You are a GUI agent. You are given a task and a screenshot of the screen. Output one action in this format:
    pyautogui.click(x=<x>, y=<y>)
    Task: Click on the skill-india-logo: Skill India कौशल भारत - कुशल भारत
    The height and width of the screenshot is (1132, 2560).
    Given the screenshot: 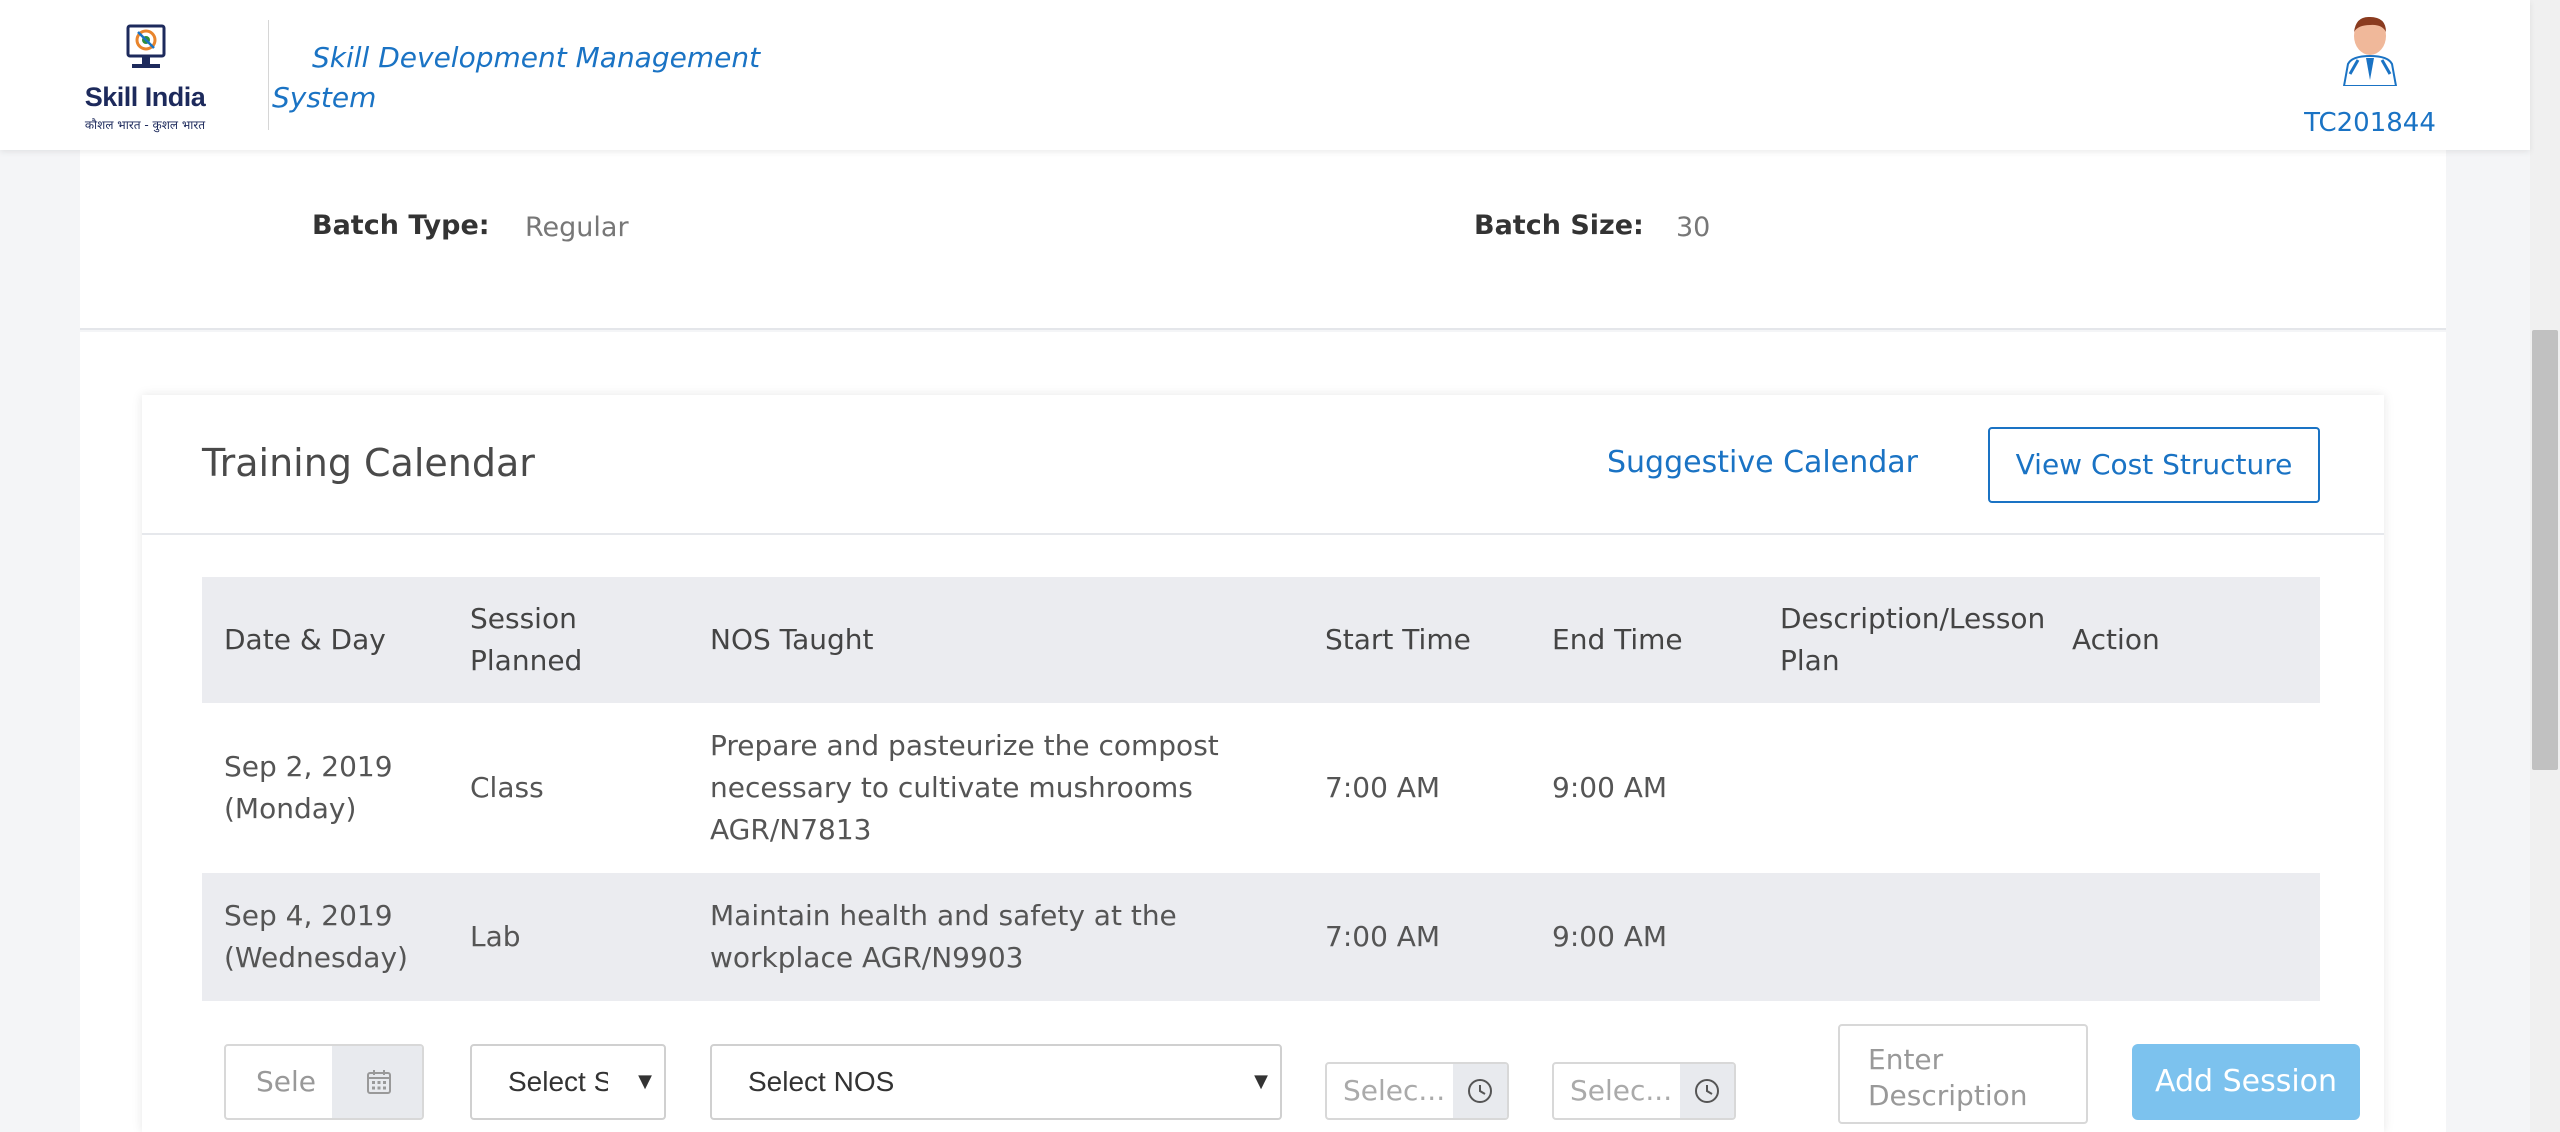 What is the action you would take?
    pyautogui.click(x=145, y=77)
    